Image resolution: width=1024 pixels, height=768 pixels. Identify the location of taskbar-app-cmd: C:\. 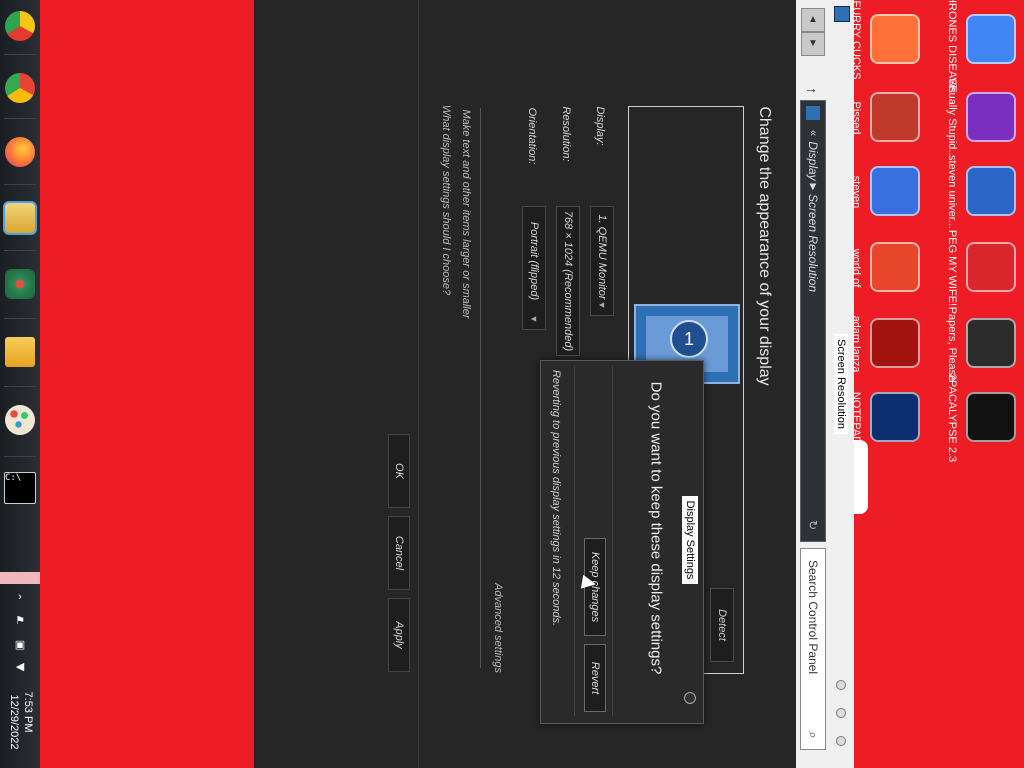
(20, 488).